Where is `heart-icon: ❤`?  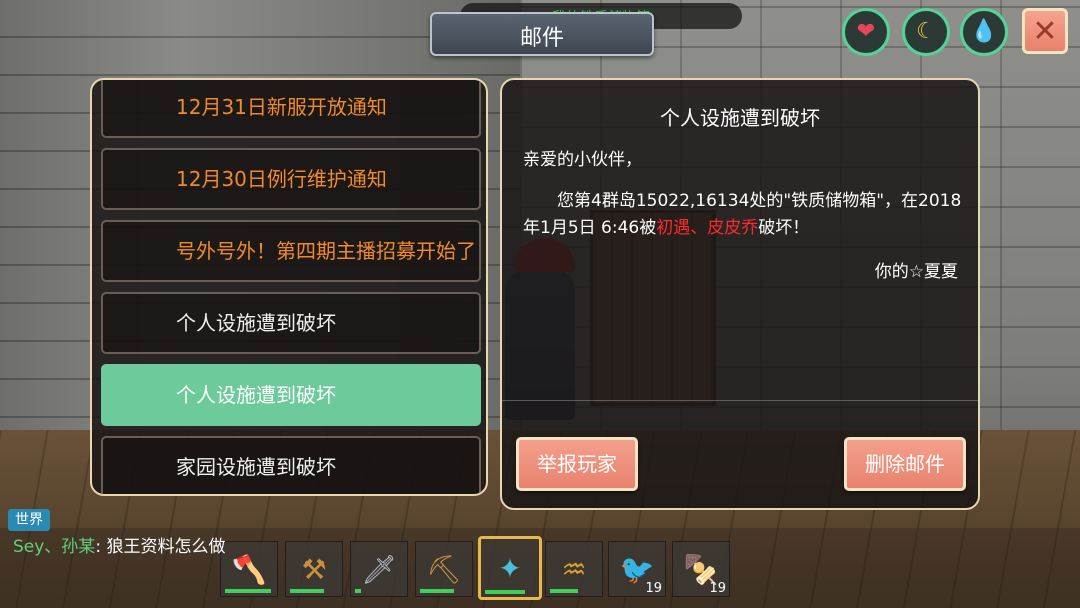 heart-icon: ❤ is located at coordinates (866, 31).